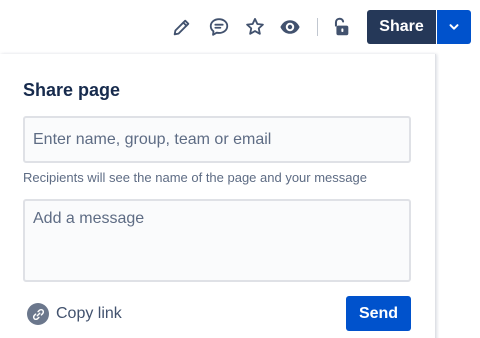  Describe the element at coordinates (255, 27) in the screenshot. I see `star-icon` at that location.